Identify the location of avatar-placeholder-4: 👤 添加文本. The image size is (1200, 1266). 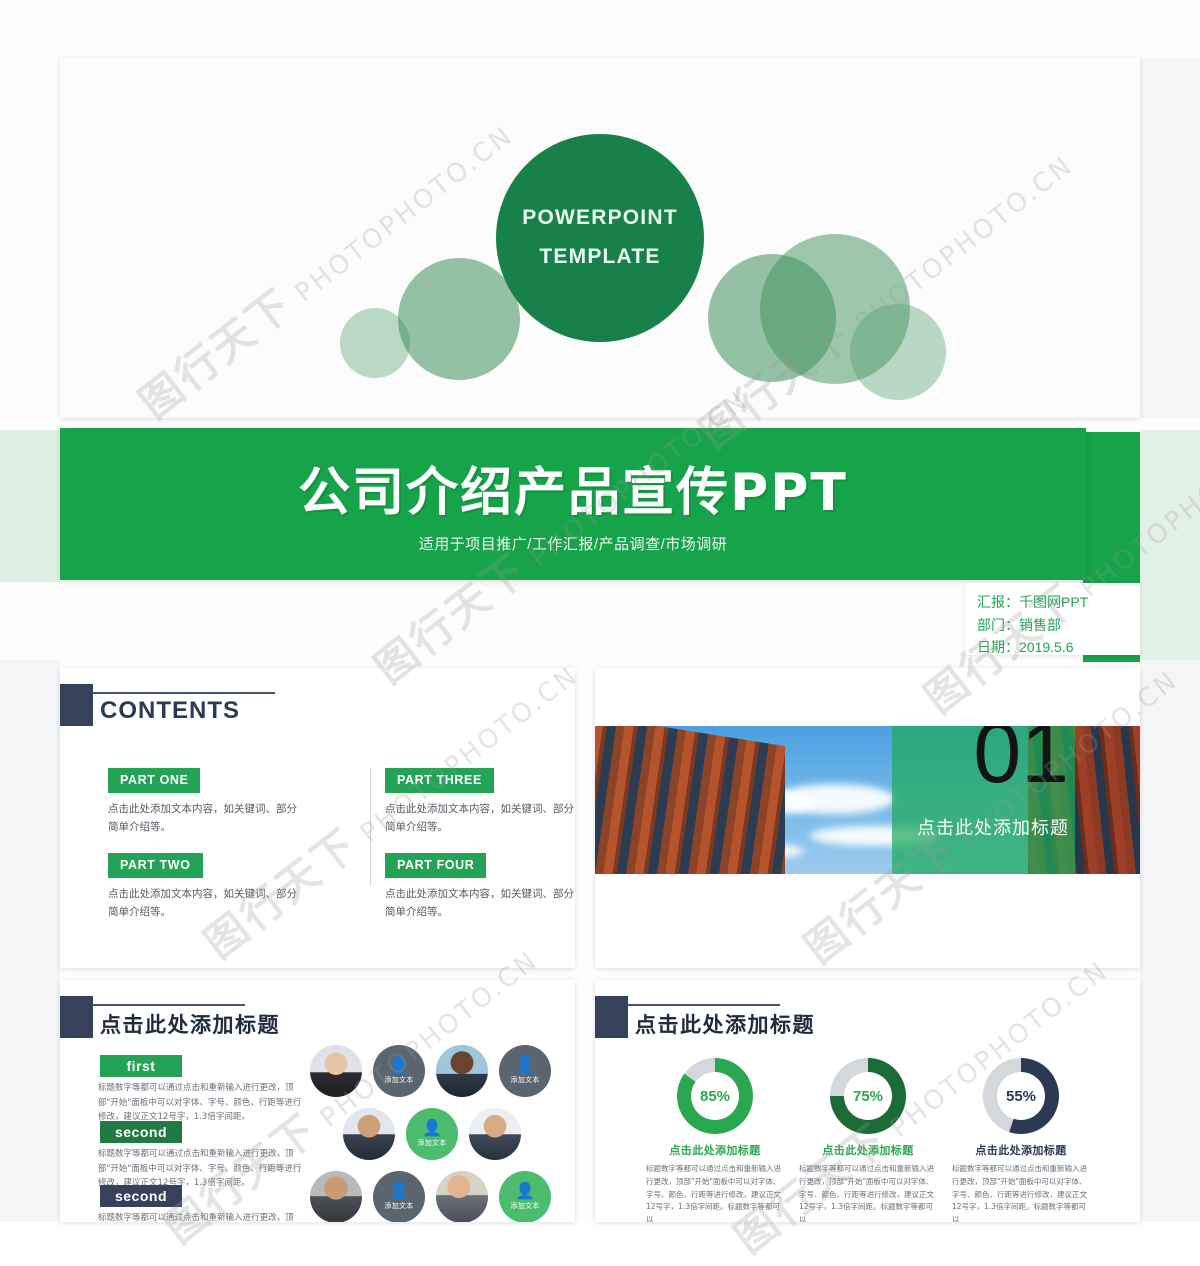
(525, 1196).